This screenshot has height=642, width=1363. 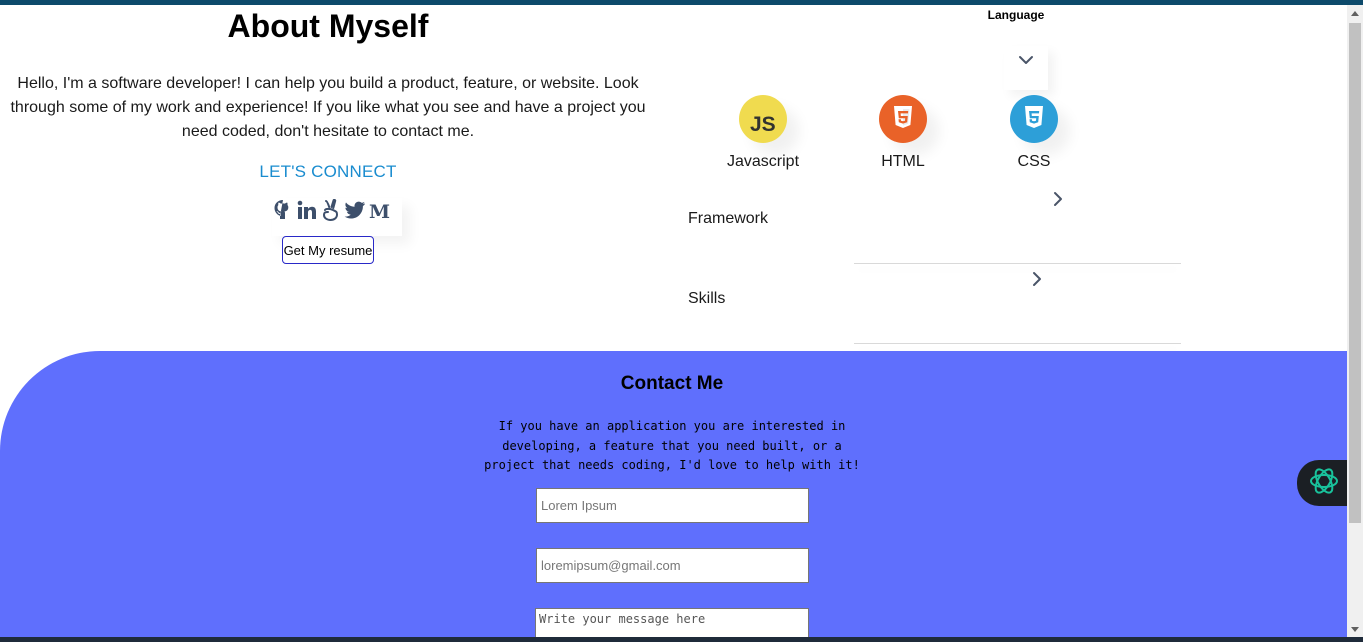 I want to click on framework-expand-toggle, so click(x=1058, y=201).